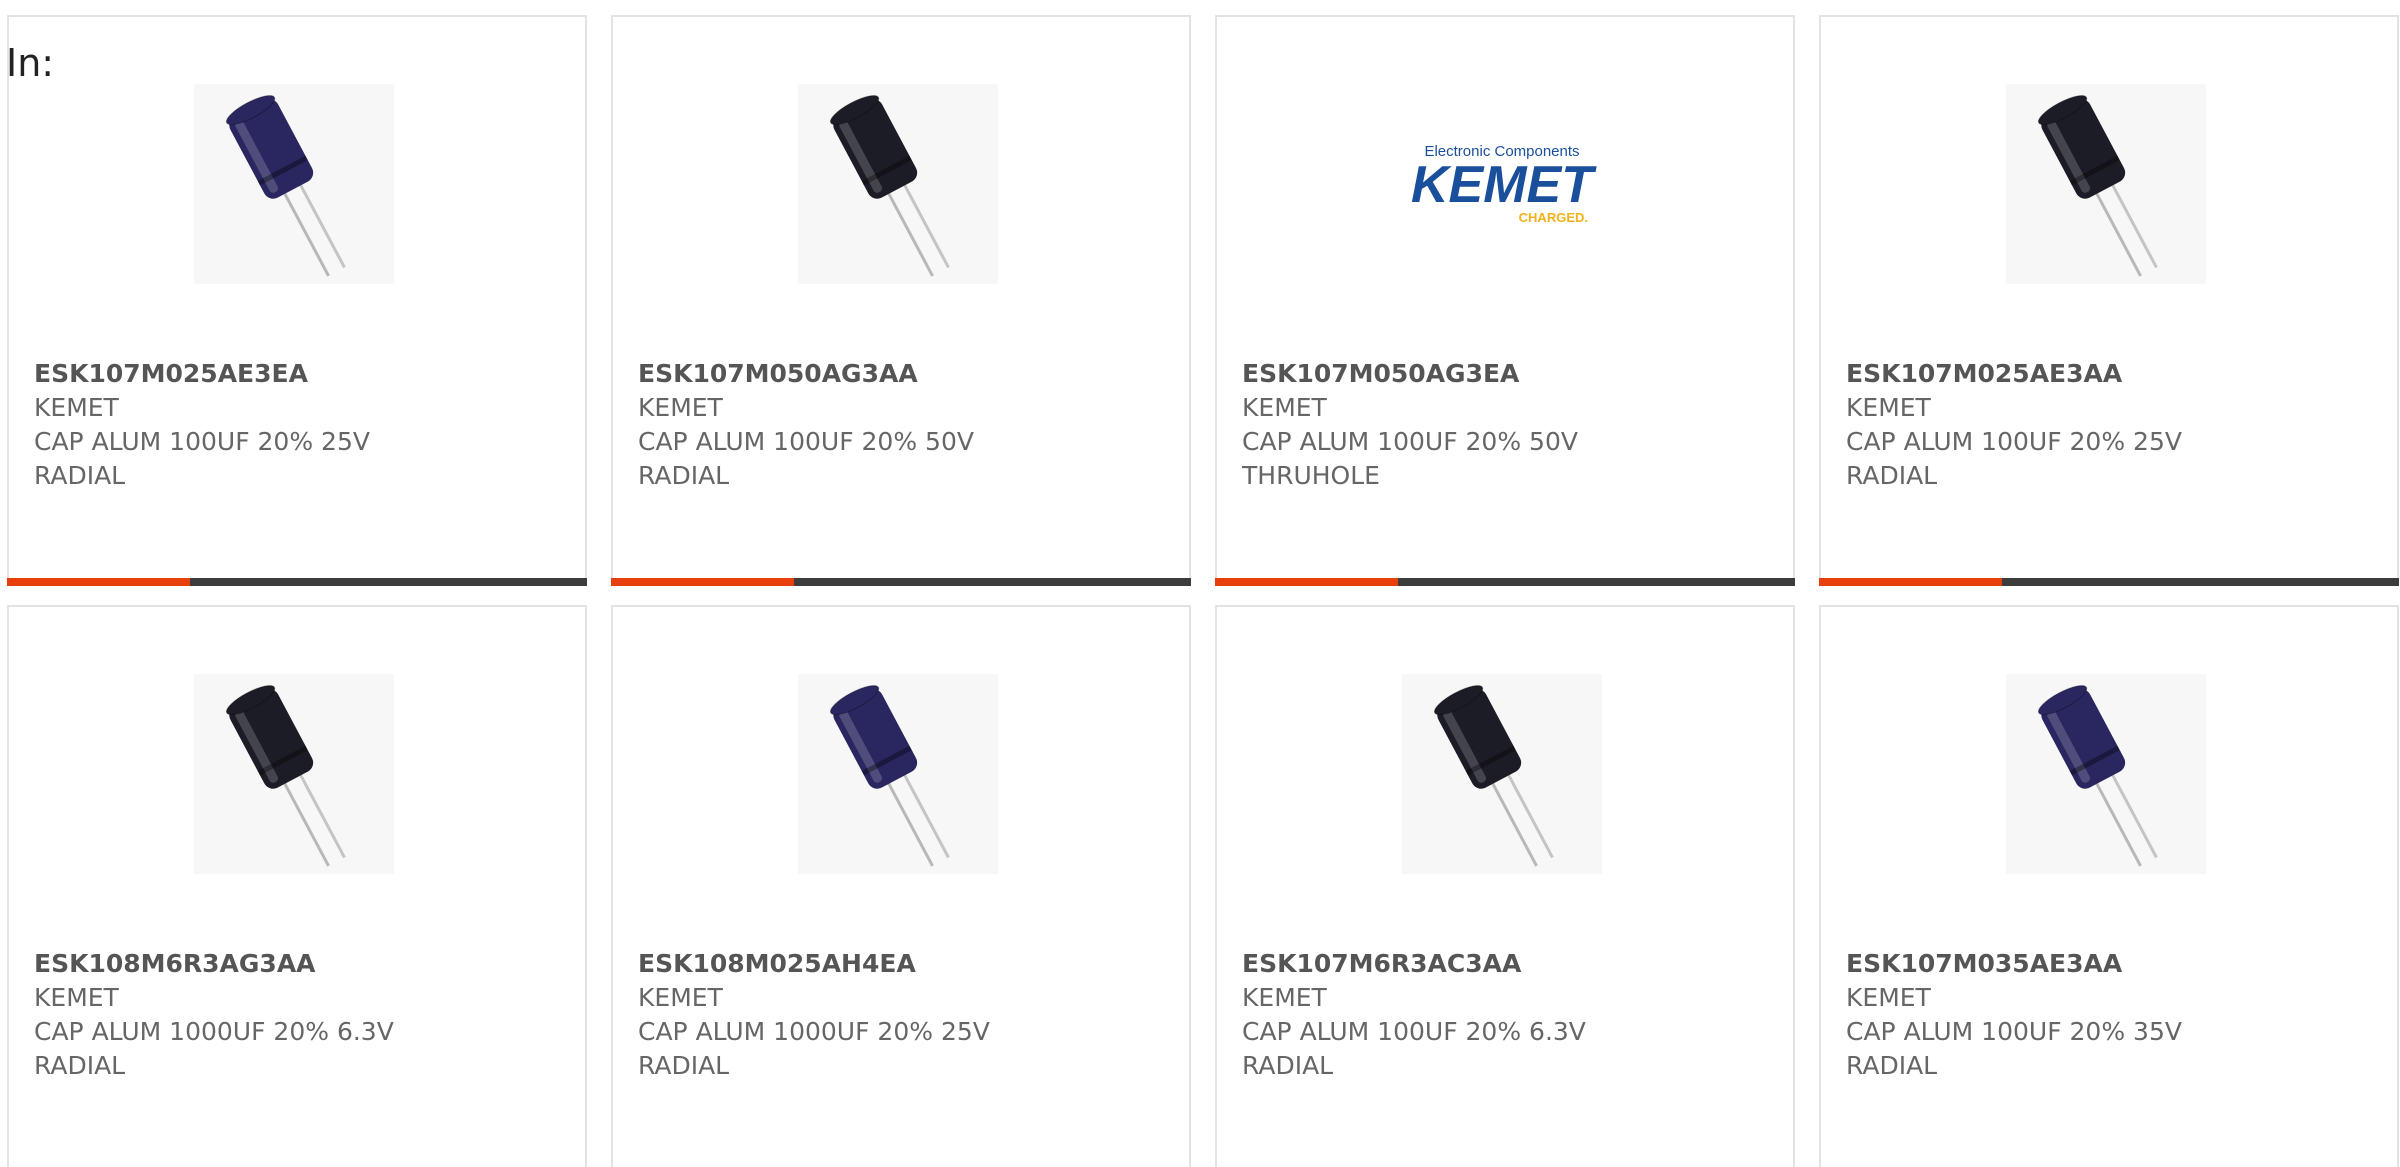 The width and height of the screenshot is (2400, 1167). I want to click on part-number: ESK108M6R3AG3AA, so click(297, 964).